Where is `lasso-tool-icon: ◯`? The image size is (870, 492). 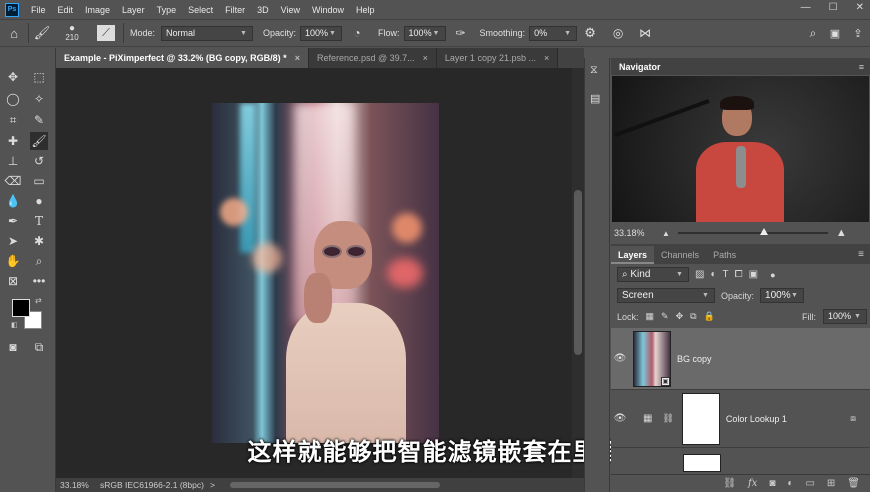 lasso-tool-icon: ◯ is located at coordinates (13, 99).